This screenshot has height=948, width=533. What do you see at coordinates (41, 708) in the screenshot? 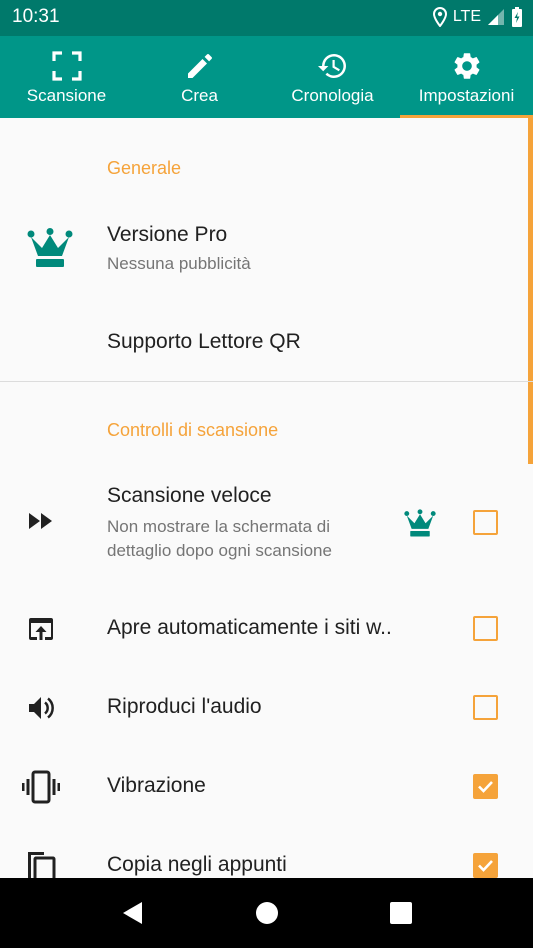
I see `volume-icon` at bounding box center [41, 708].